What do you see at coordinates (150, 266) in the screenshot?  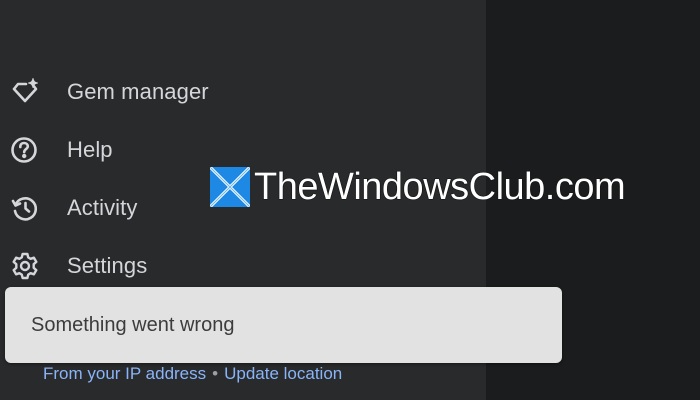 I see `sidebar-item-settings: Settings` at bounding box center [150, 266].